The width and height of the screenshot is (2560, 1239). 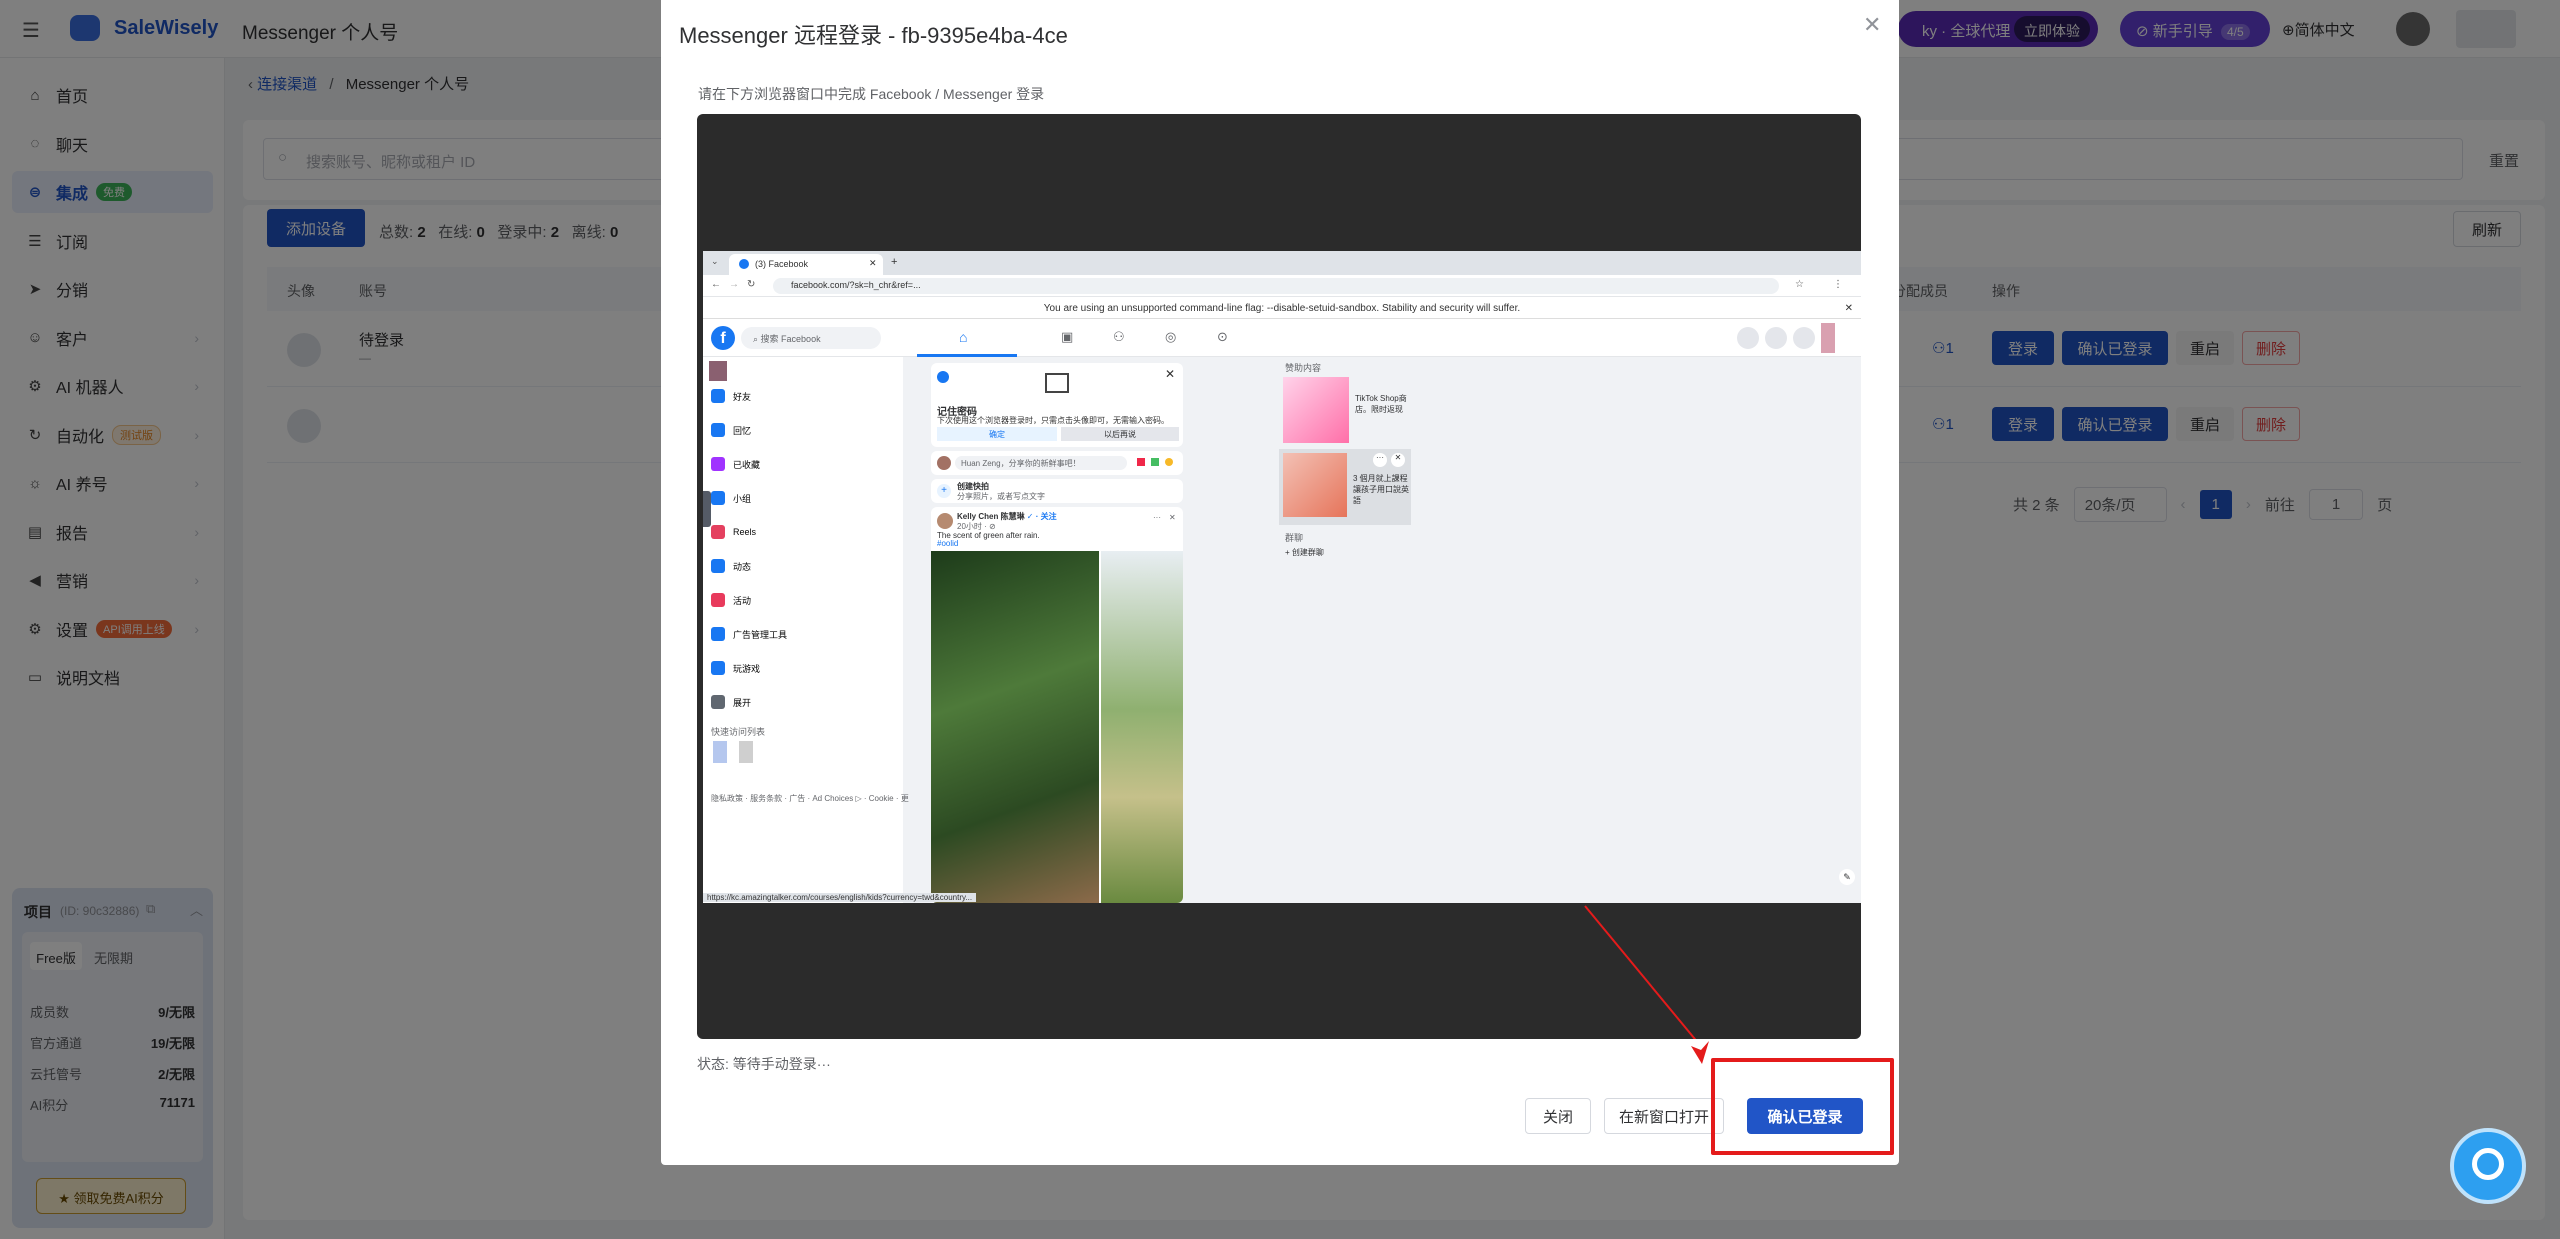 What do you see at coordinates (1664, 1116) in the screenshot?
I see `open-new-window-button: 在新窗口打开` at bounding box center [1664, 1116].